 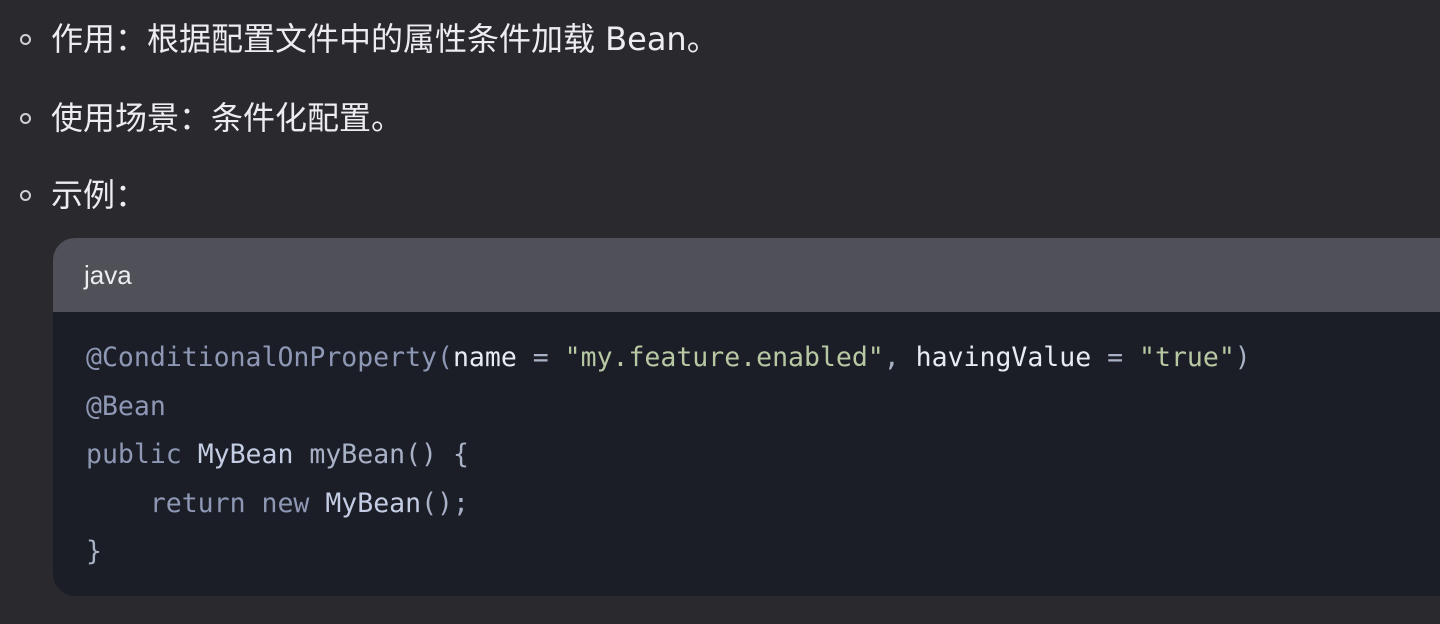 What do you see at coordinates (899, 357) in the screenshot?
I see `code-token: ,` at bounding box center [899, 357].